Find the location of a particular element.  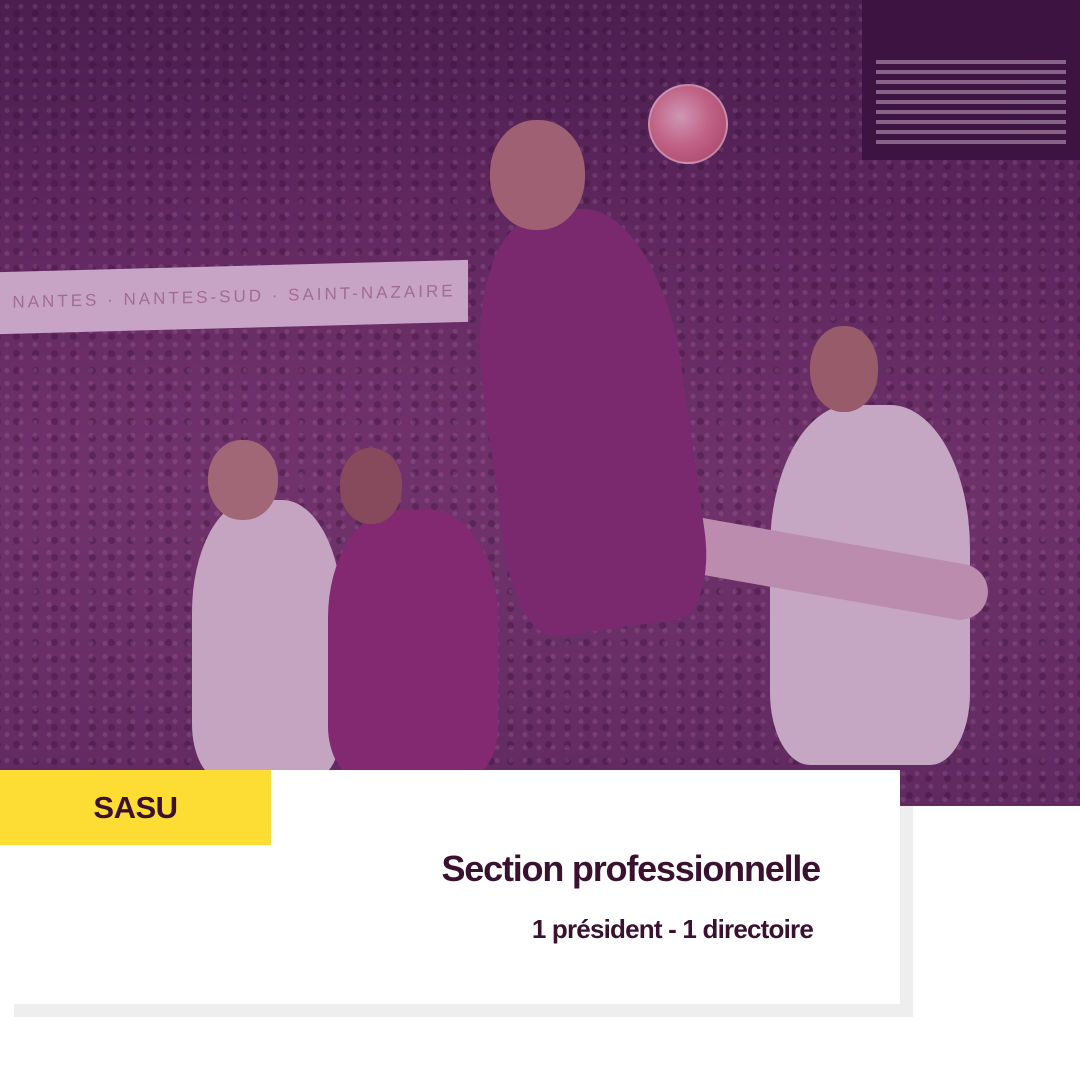

legal-form-tag: SASU is located at coordinates (135, 807).